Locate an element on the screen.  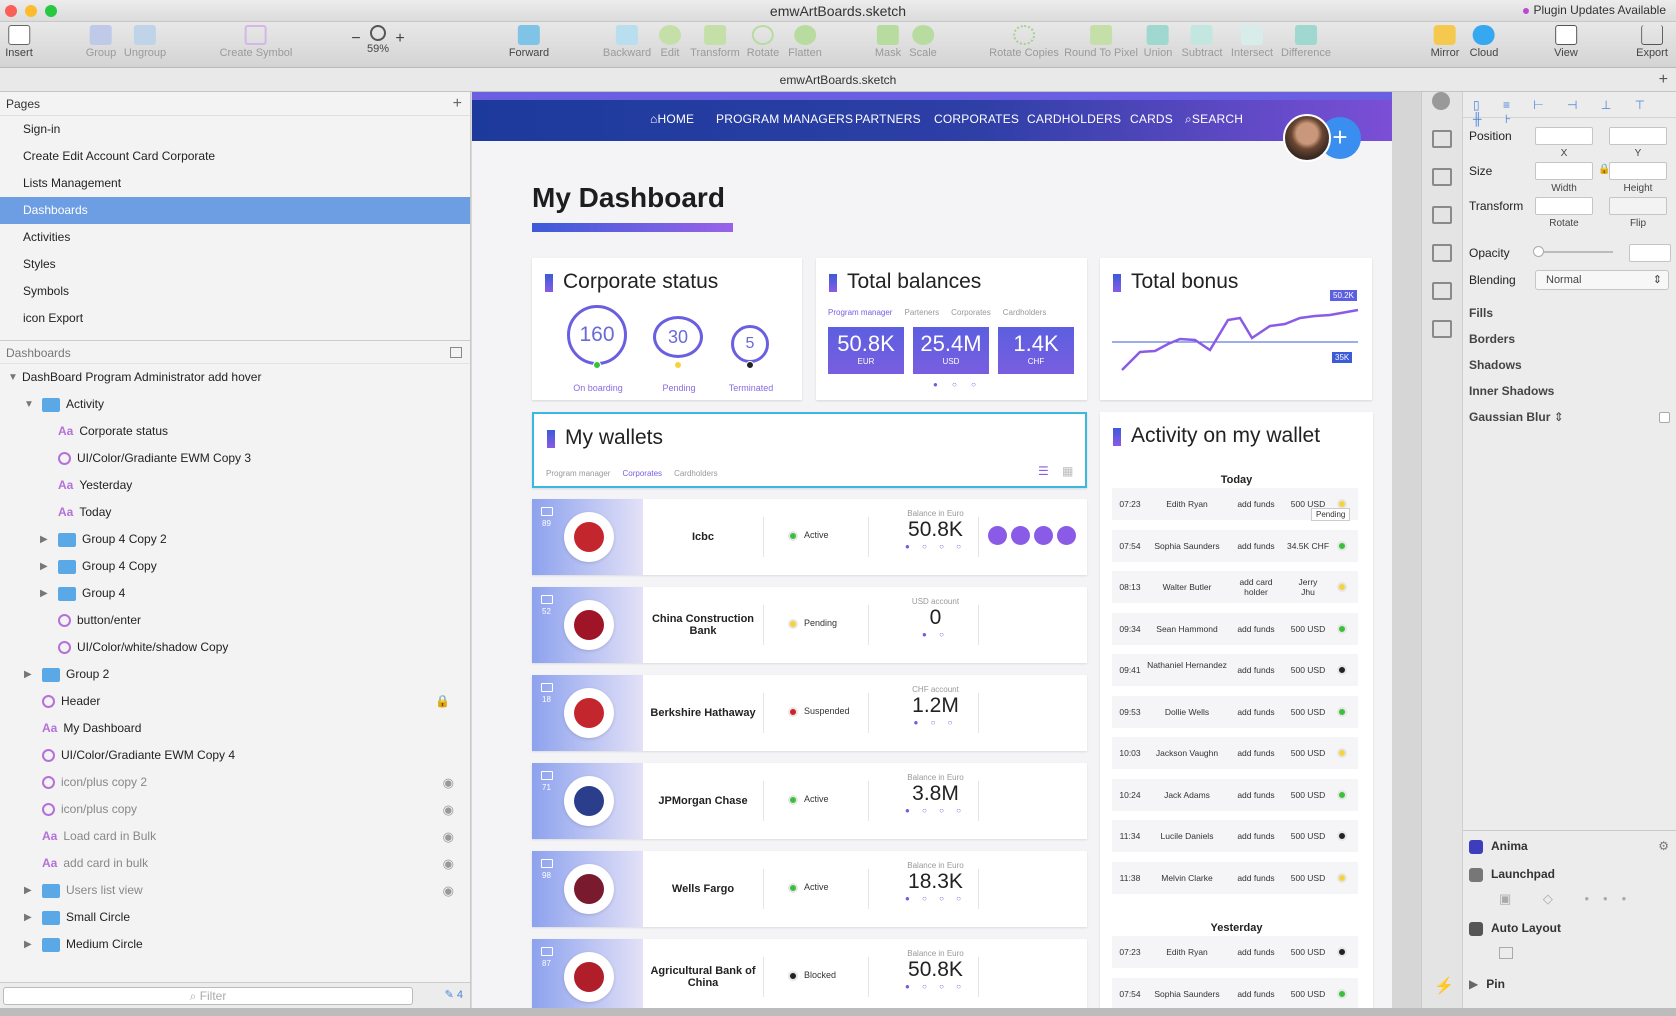
layer-row: UI/Color/Gradiante EWM Copy 3 is located at coordinates (235, 458).